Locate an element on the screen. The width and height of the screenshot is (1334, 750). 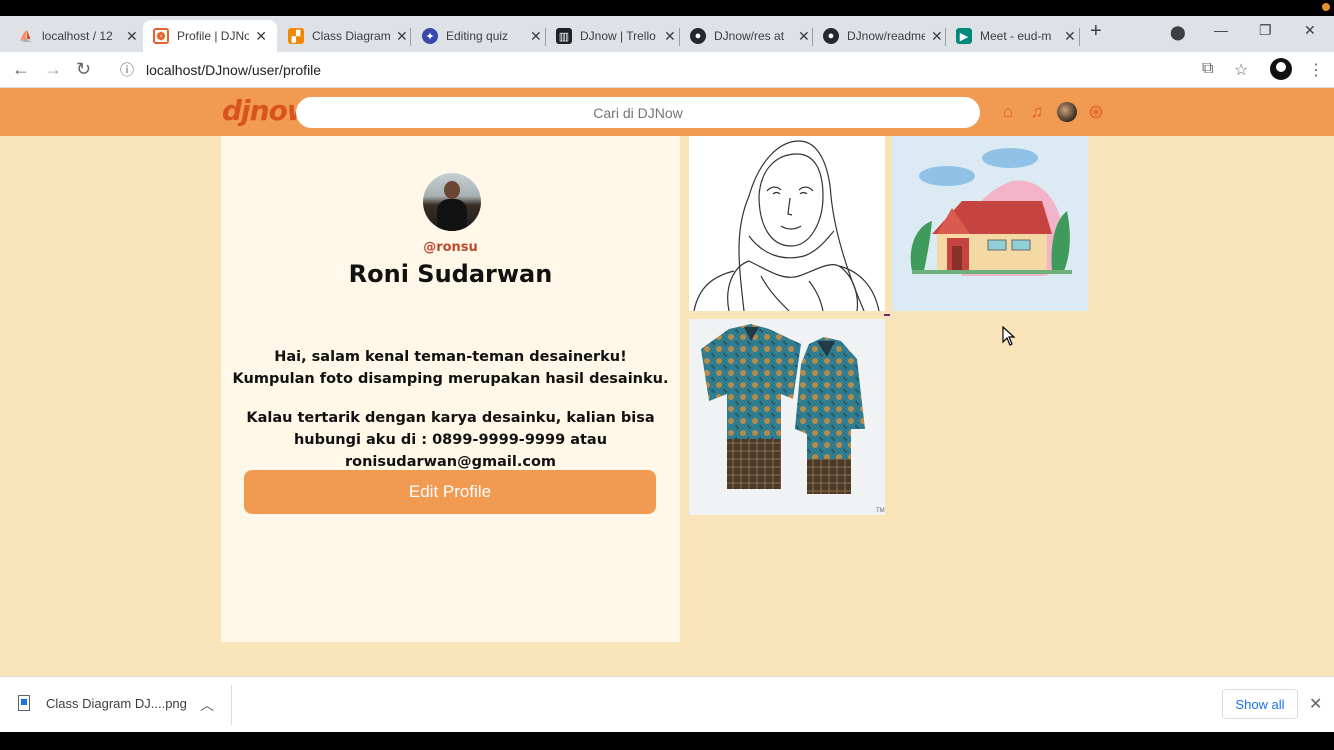
site-info-icon: ⓘ is located at coordinates (127, 70).